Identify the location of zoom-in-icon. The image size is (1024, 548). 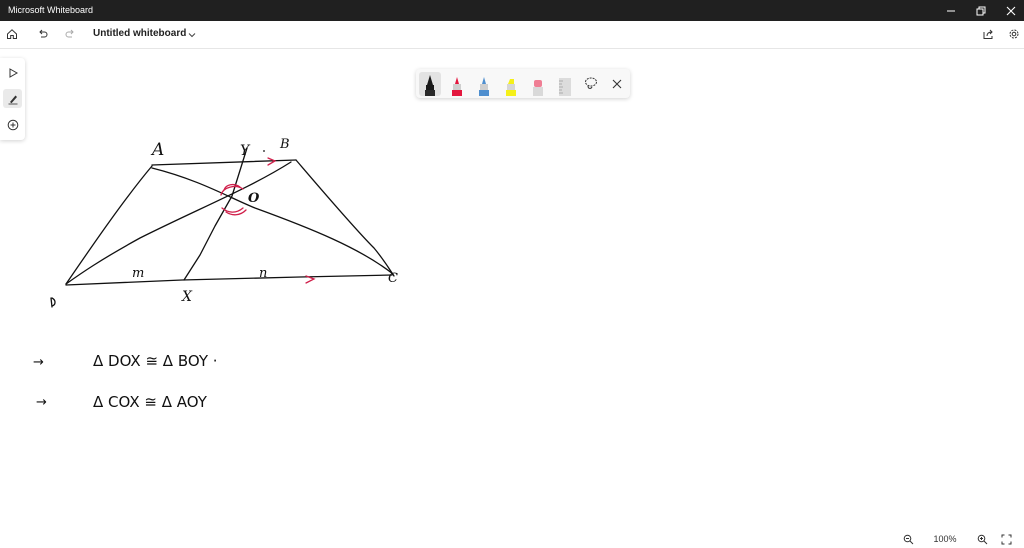
(982, 539).